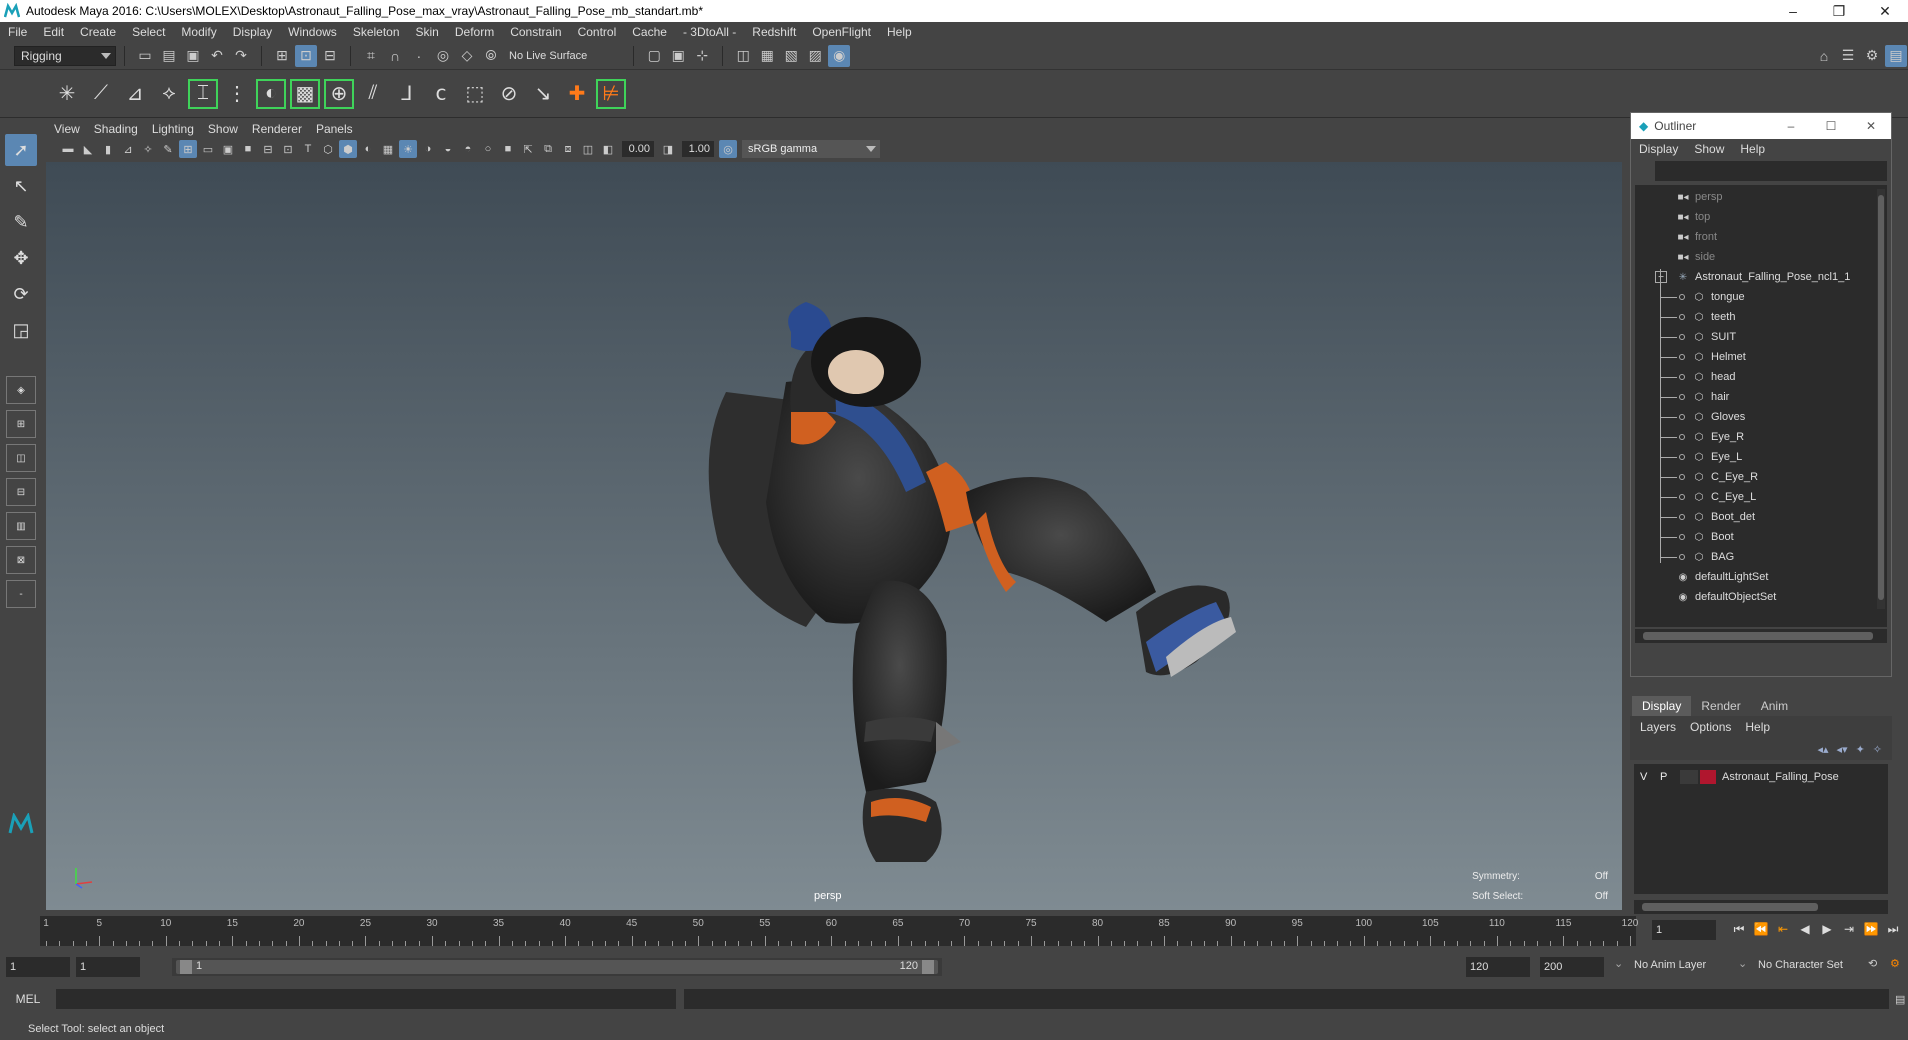 This screenshot has width=1908, height=1040. Describe the element at coordinates (468, 149) in the screenshot. I see `motion-blur-icon: ◓` at that location.